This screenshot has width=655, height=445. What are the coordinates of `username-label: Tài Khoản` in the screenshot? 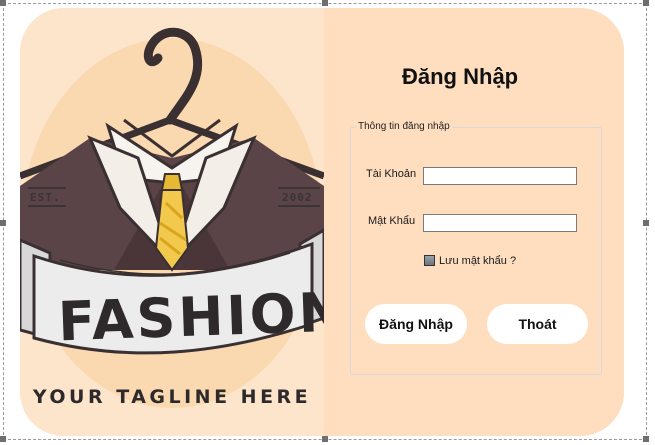 It's located at (391, 174).